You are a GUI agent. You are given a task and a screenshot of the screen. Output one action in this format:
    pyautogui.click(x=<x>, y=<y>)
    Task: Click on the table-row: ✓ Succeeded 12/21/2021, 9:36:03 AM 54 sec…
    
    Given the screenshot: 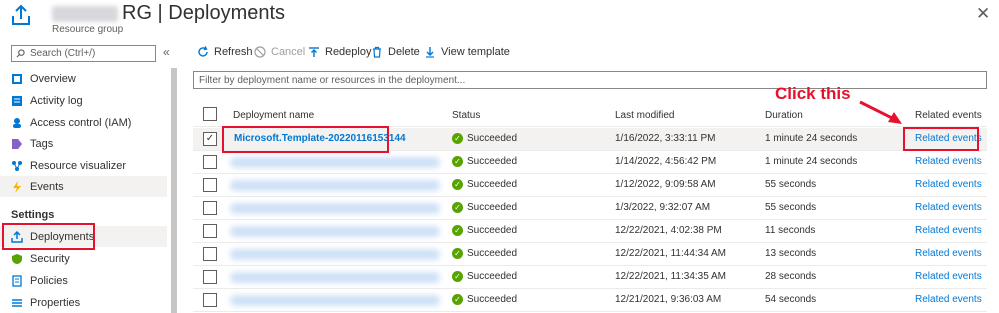 What is the action you would take?
    pyautogui.click(x=590, y=300)
    